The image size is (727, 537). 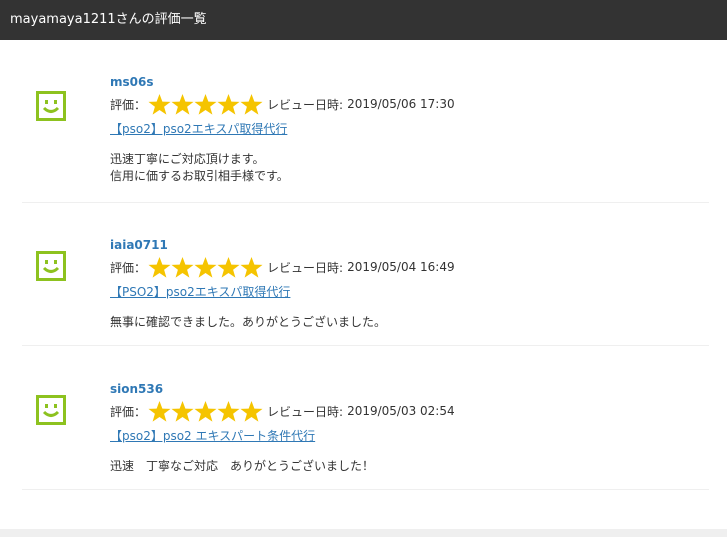 I want to click on review-date: 2019/05/03 02:54, so click(x=401, y=411).